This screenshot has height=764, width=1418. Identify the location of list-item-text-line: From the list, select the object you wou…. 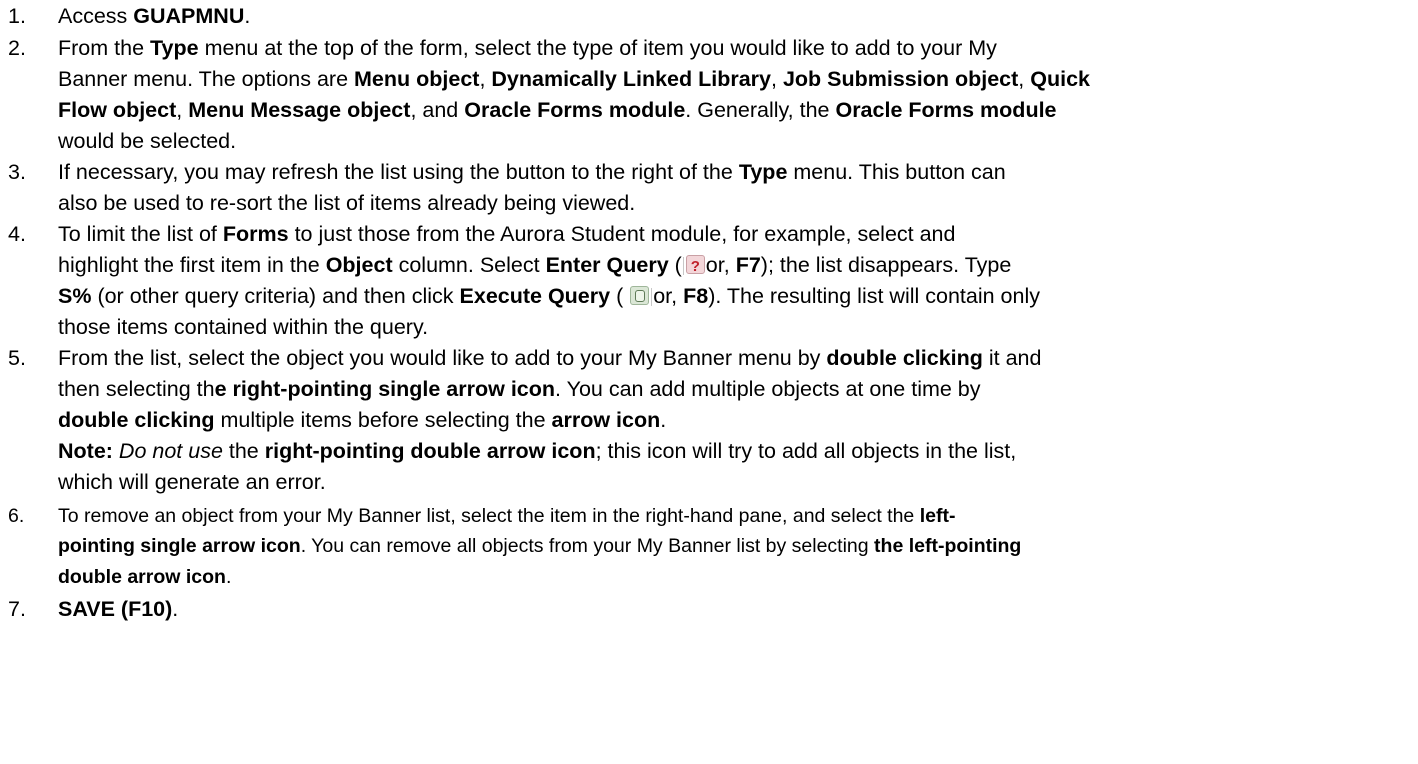
(549, 358).